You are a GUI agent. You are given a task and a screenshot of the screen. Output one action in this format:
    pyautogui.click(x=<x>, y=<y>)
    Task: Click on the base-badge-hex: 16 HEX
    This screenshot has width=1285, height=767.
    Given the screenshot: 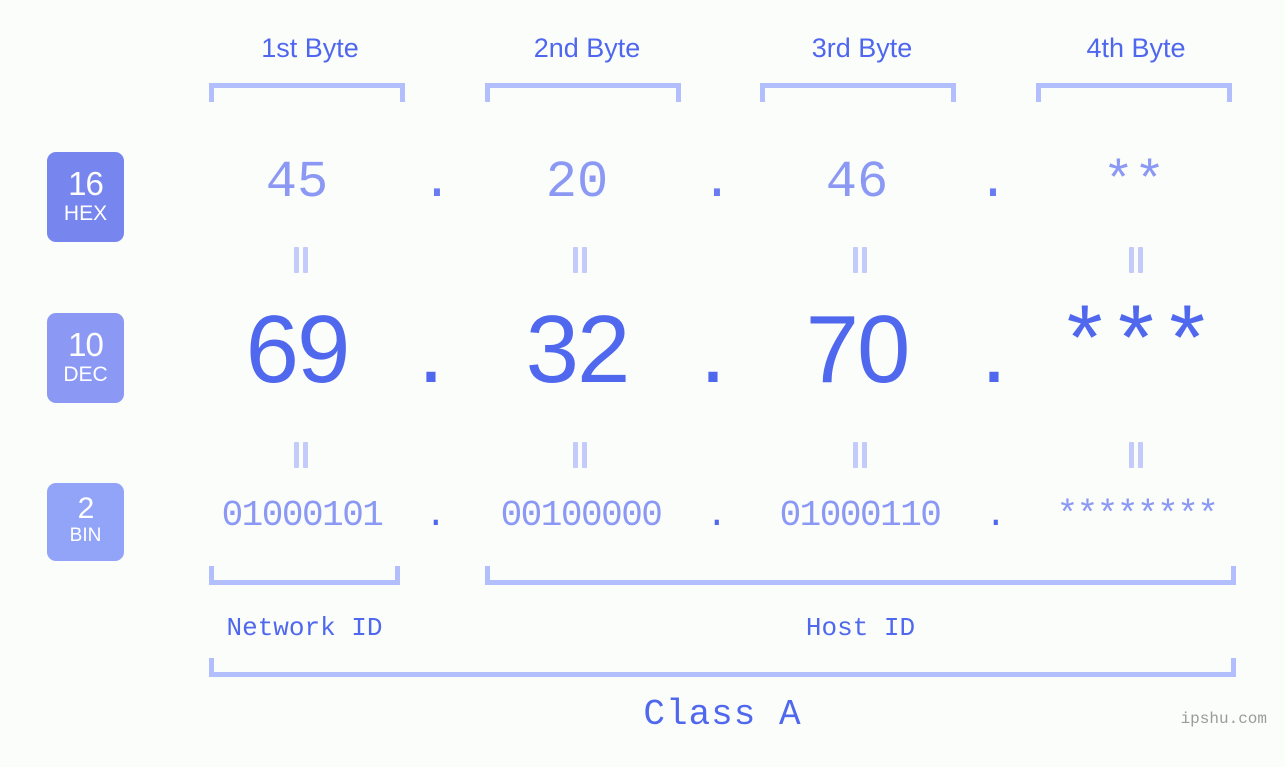 What is the action you would take?
    pyautogui.click(x=85, y=197)
    